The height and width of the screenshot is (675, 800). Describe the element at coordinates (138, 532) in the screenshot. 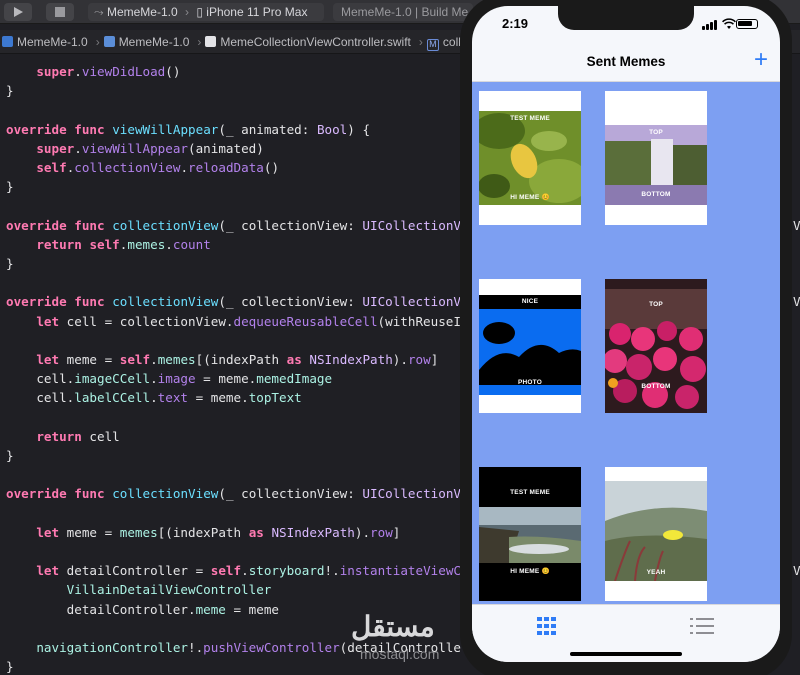

I see `code-token: memes` at that location.